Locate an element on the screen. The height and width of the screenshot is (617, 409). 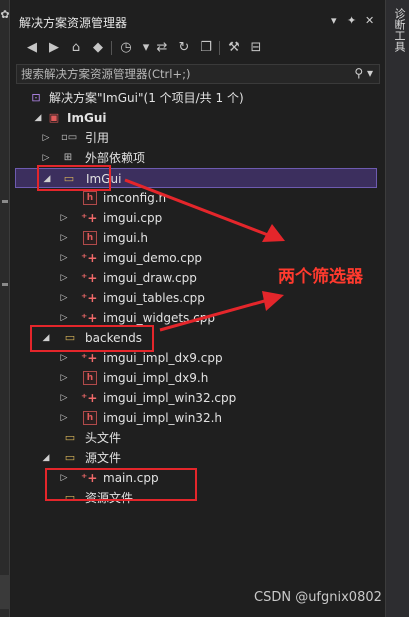
annotation-arrowhead is located at coordinates (273, 301).